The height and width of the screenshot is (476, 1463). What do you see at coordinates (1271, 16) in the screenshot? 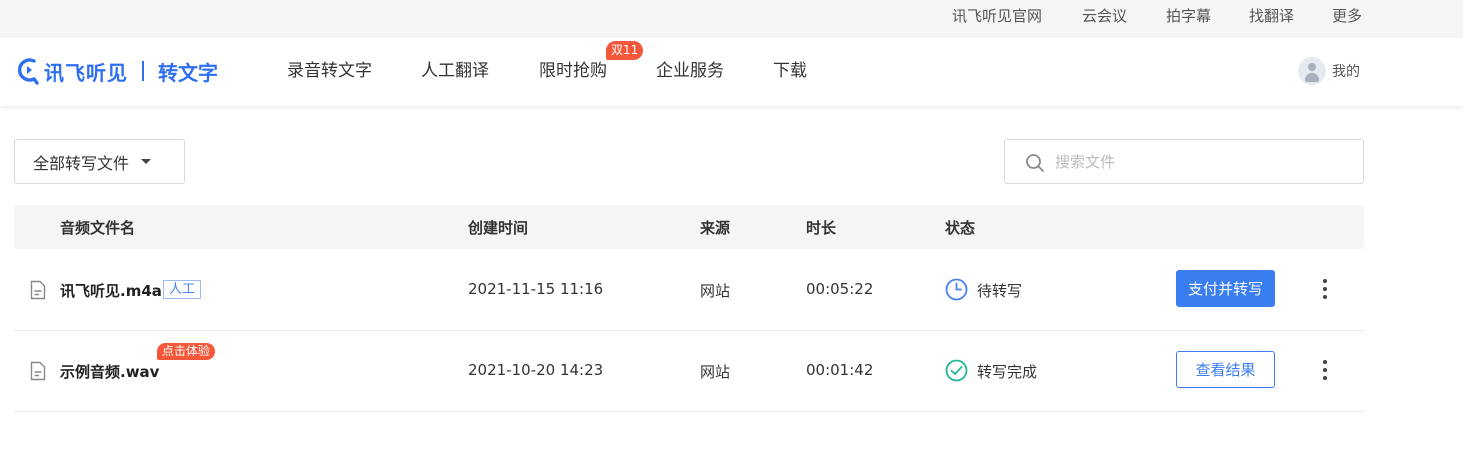
I see `link-find-translation: 找翻译` at bounding box center [1271, 16].